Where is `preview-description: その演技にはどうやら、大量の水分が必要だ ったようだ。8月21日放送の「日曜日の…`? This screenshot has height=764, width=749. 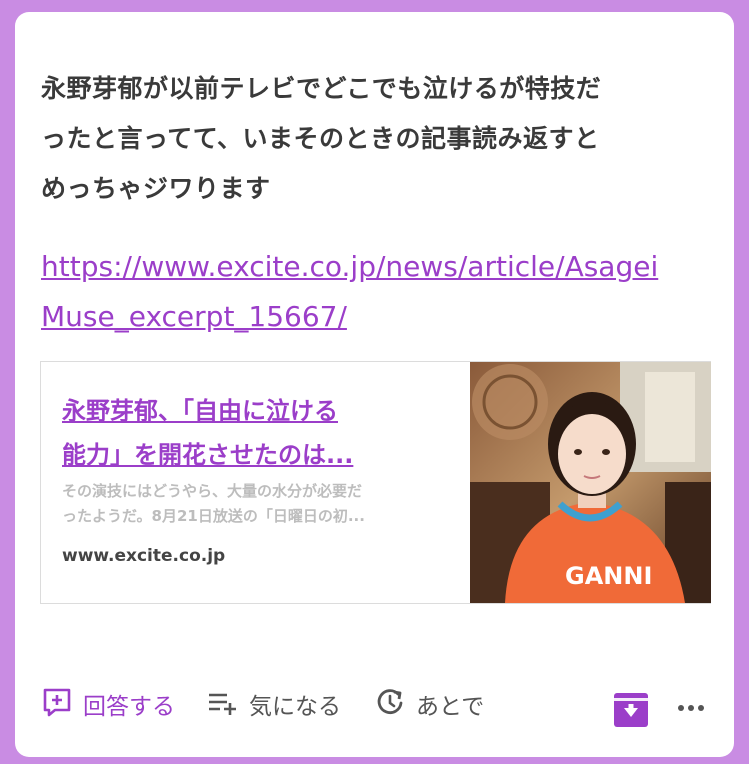
preview-description: その演技にはどうやら、大量の水分が必要だ ったようだ。8月21日放送の「日曜日の… is located at coordinates (257, 504).